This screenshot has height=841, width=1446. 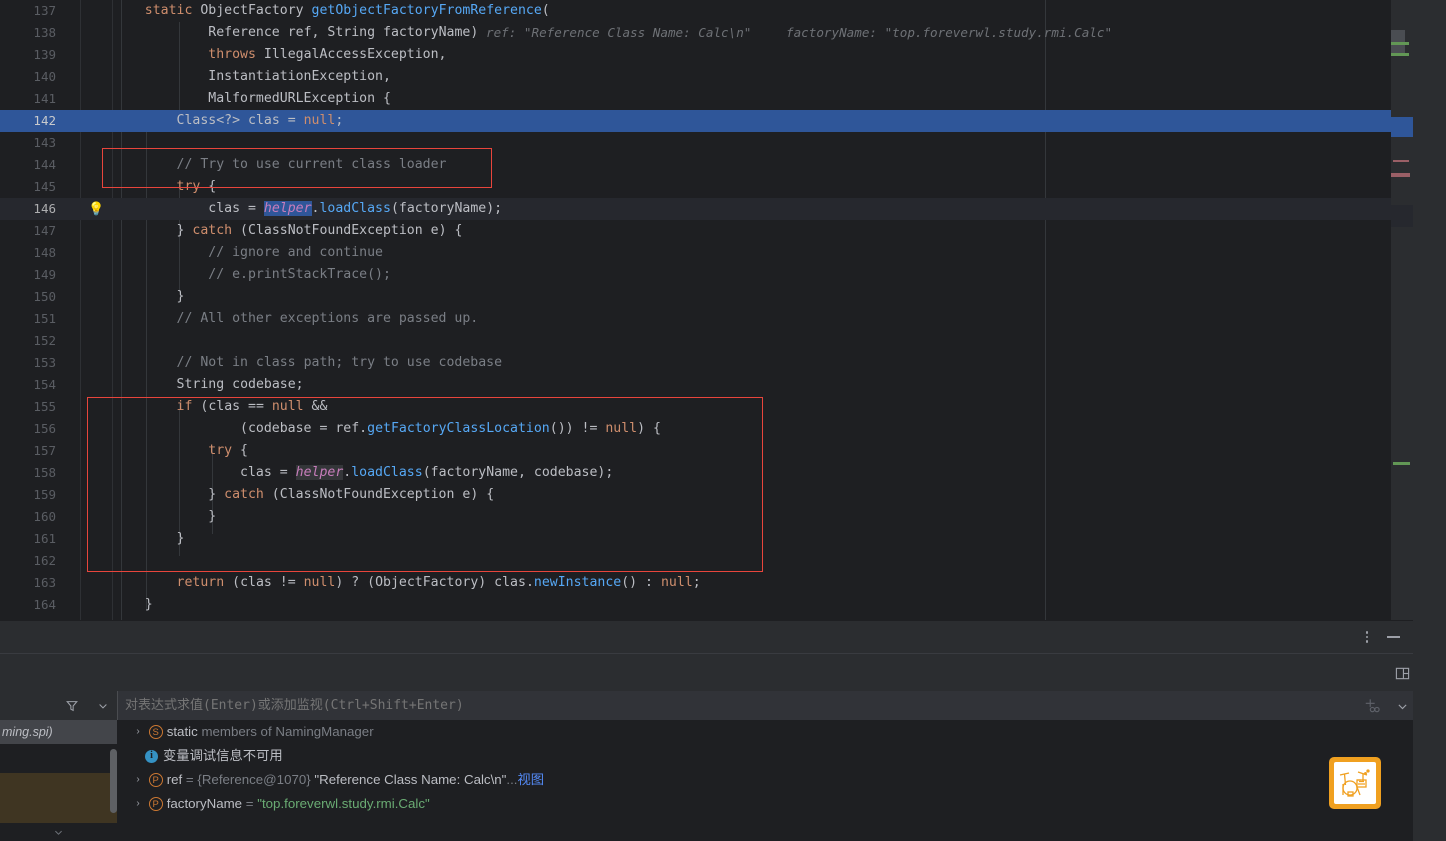 What do you see at coordinates (72, 706) in the screenshot?
I see `filter-funnel-icon` at bounding box center [72, 706].